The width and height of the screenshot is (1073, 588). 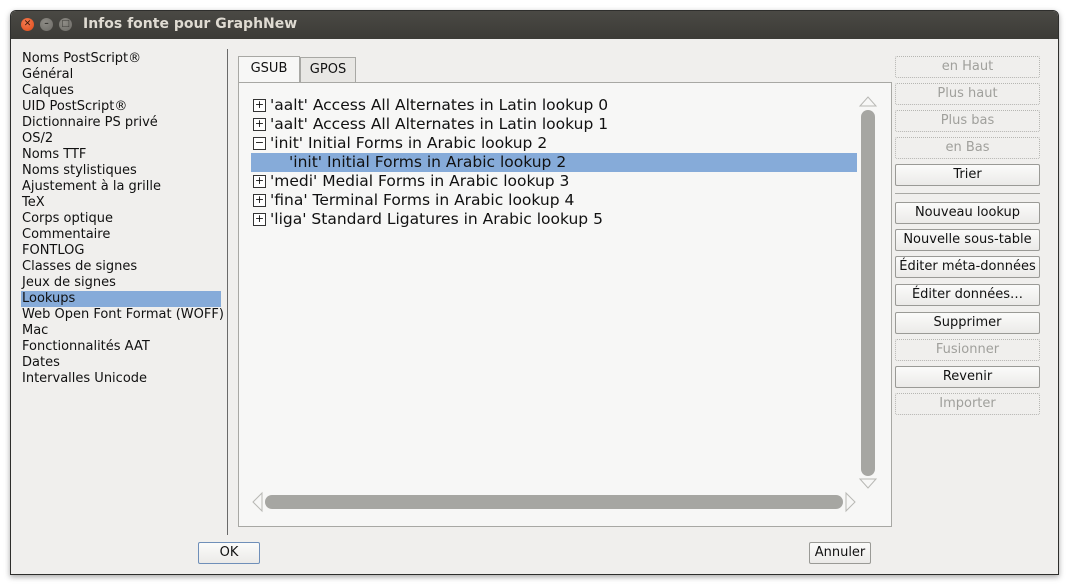 I want to click on scroll-up-icon, so click(x=868, y=102).